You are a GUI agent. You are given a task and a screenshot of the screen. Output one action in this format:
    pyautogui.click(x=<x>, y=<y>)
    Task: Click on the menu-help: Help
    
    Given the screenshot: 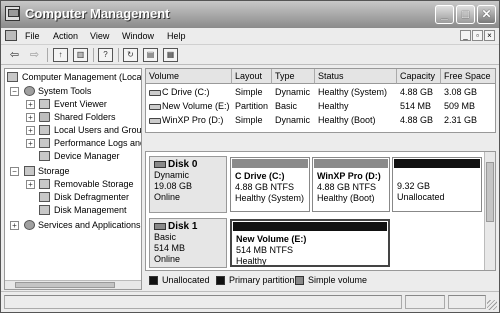 What is the action you would take?
    pyautogui.click(x=176, y=36)
    